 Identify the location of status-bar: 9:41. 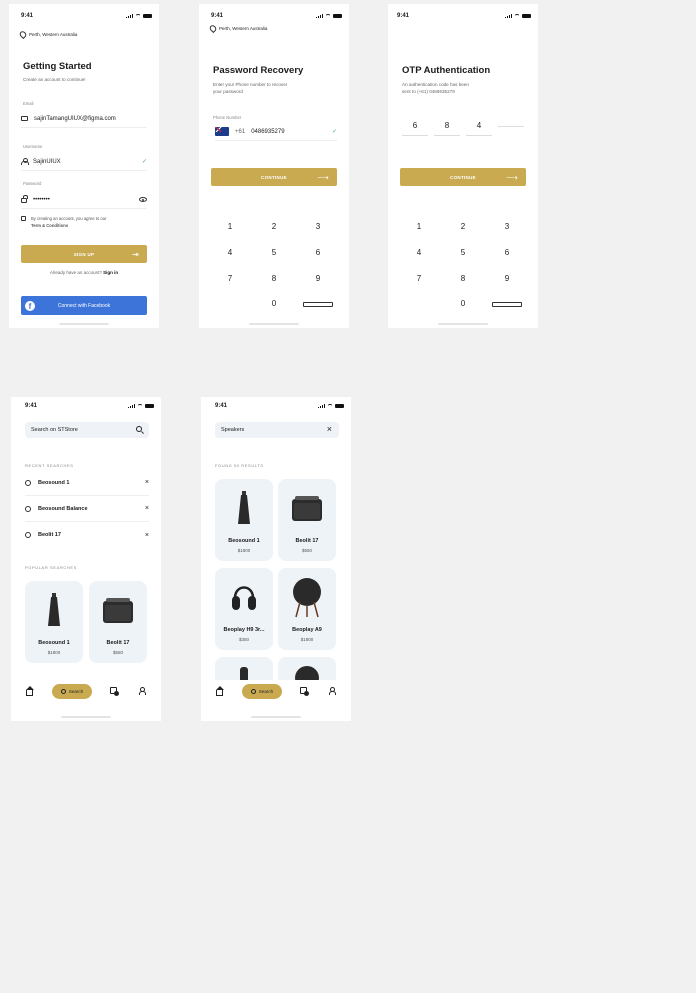
(84, 18).